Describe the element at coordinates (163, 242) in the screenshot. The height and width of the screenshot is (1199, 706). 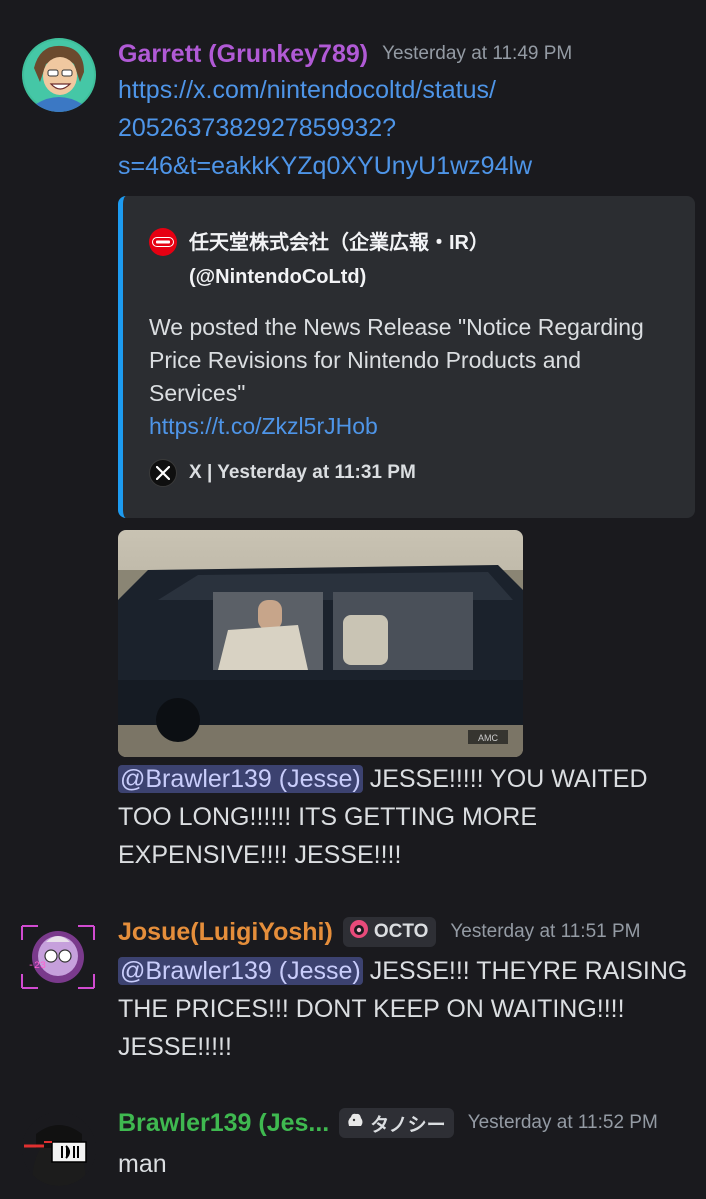
I see `nintendo-logo-icon` at that location.